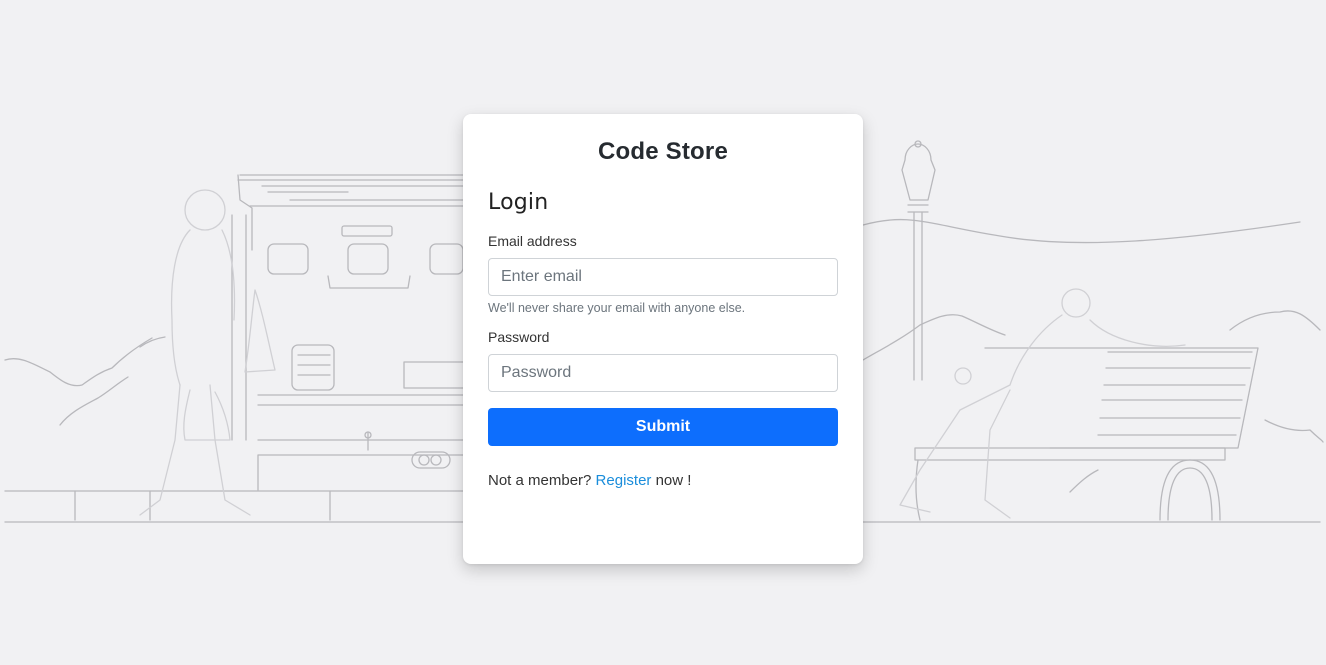 Image resolution: width=1326 pixels, height=665 pixels. Describe the element at coordinates (1086, 434) in the screenshot. I see `bench-sketch` at that location.